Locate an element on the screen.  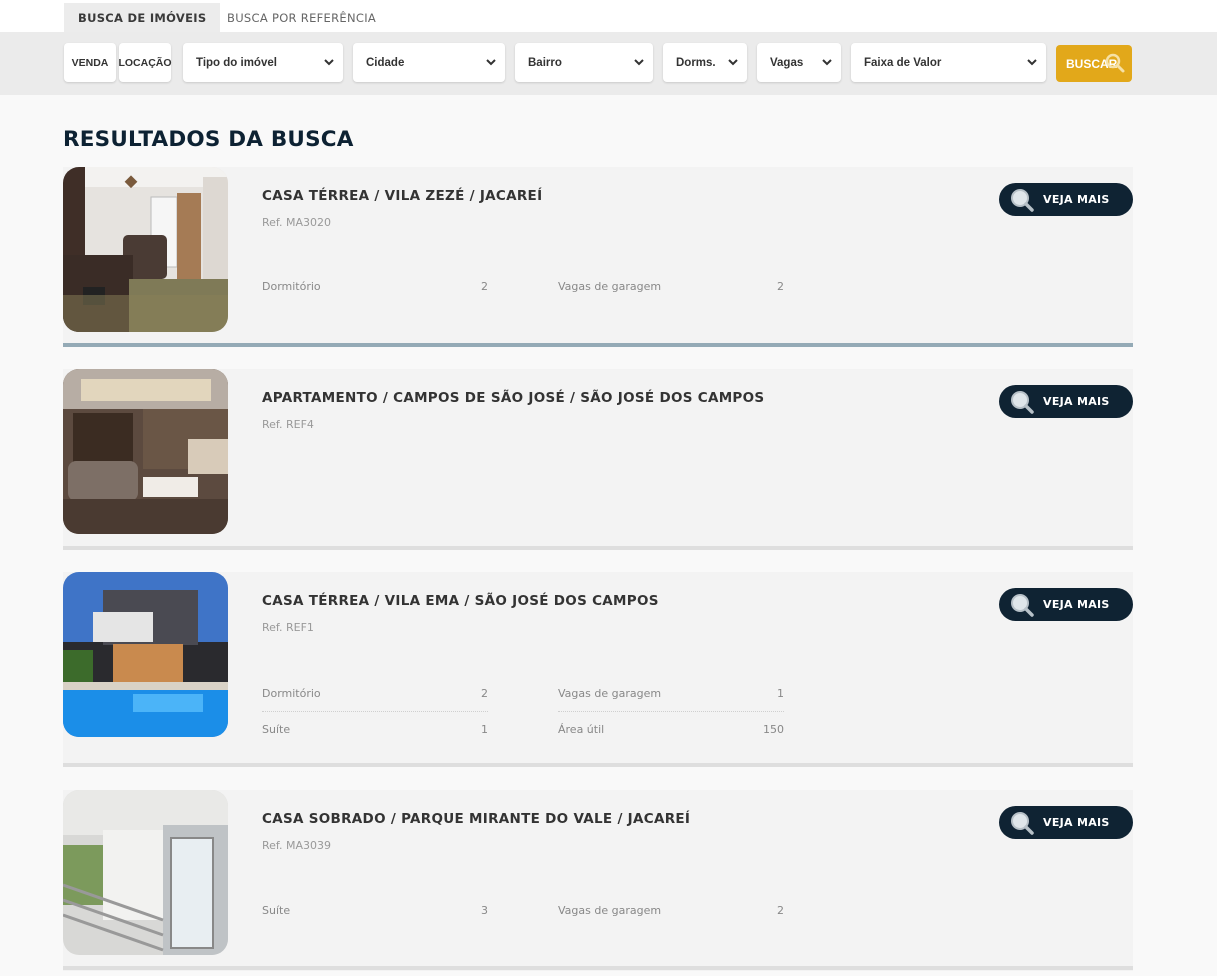
tab-busca-imoveis: BUSCA DE IMÓVEIS is located at coordinates (142, 17).